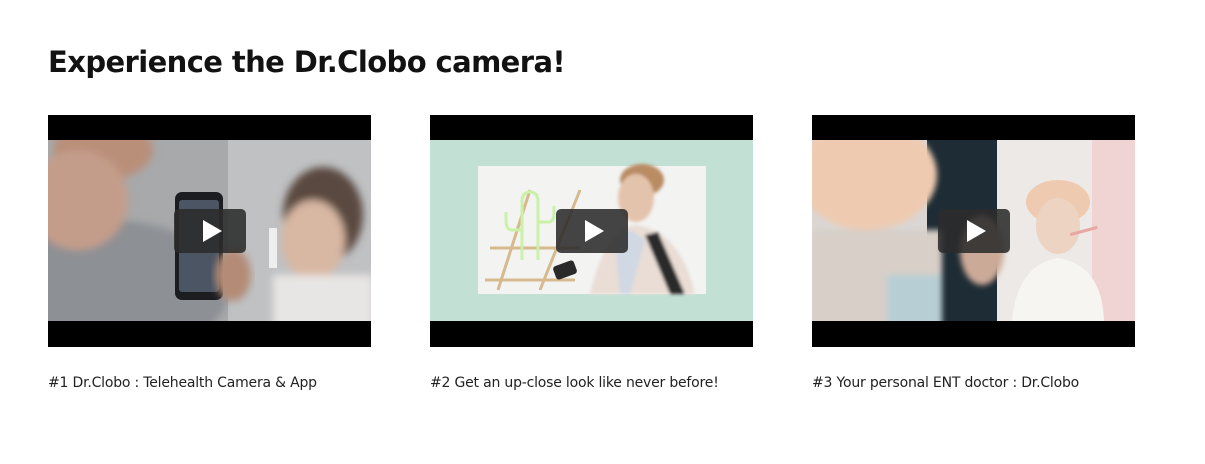  What do you see at coordinates (182, 383) in the screenshot?
I see `video-caption-1: #1 Dr.Clobo : Telehealth Camera & App` at bounding box center [182, 383].